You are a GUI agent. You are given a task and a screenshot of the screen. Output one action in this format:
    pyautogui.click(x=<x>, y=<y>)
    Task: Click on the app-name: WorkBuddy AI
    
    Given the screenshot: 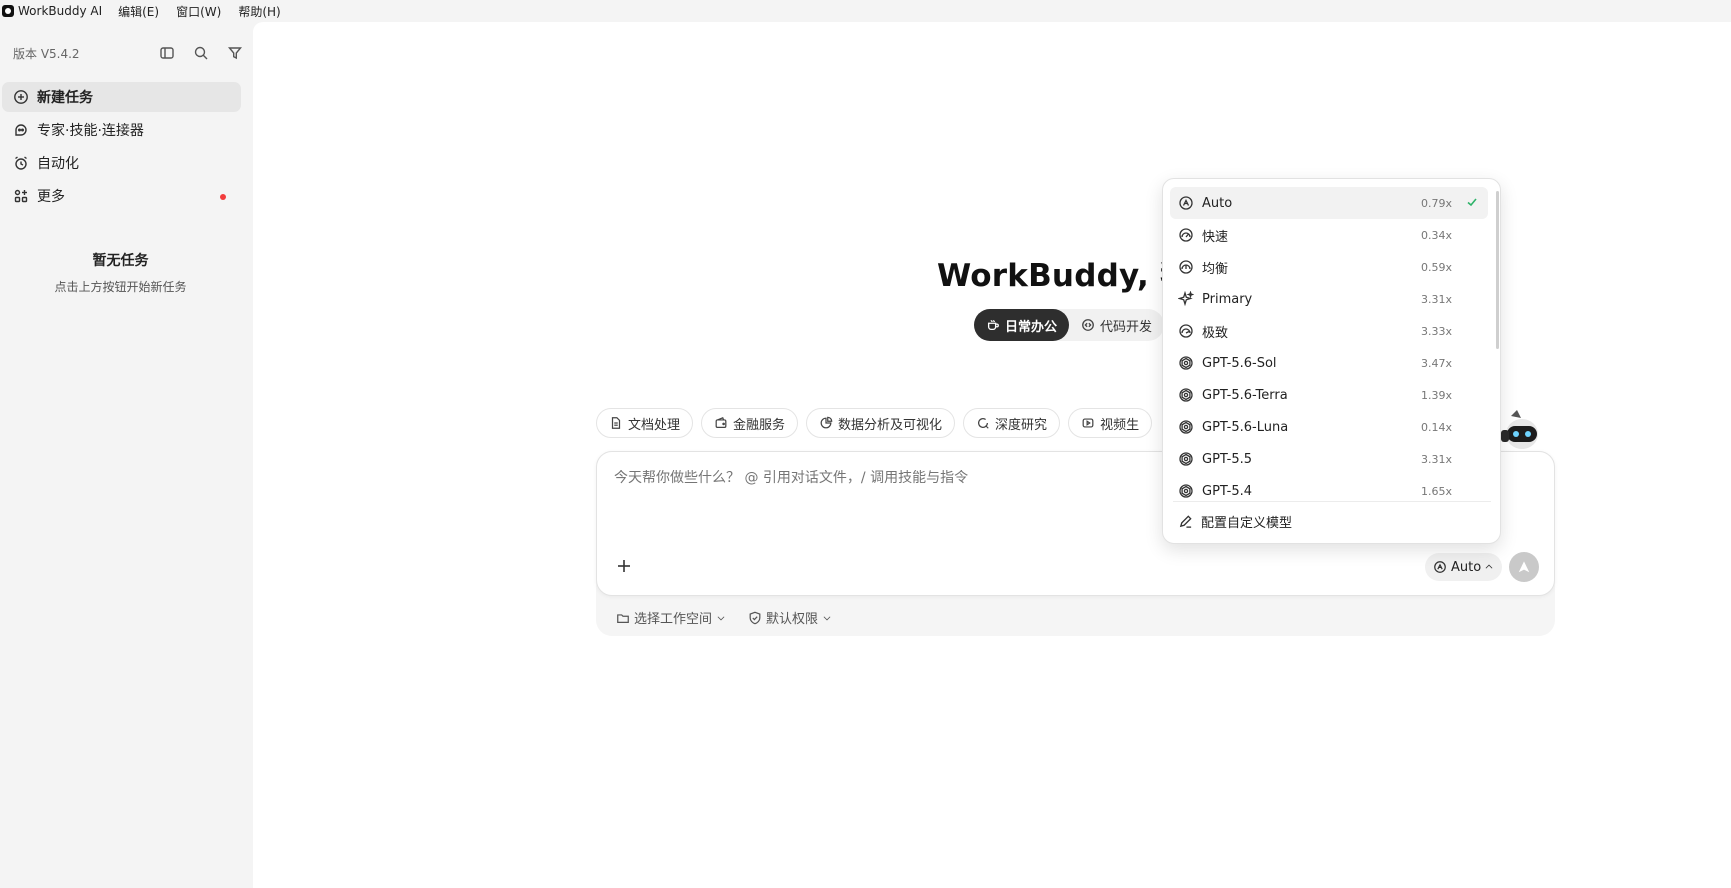 What is the action you would take?
    pyautogui.click(x=60, y=11)
    